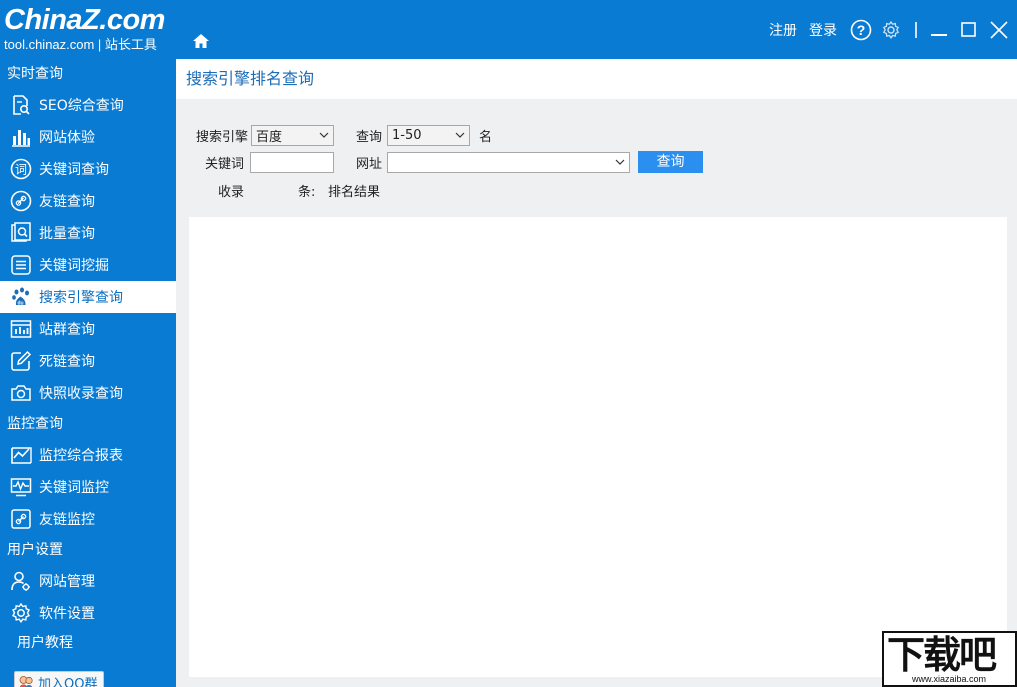  I want to click on link-icon, so click(21, 201).